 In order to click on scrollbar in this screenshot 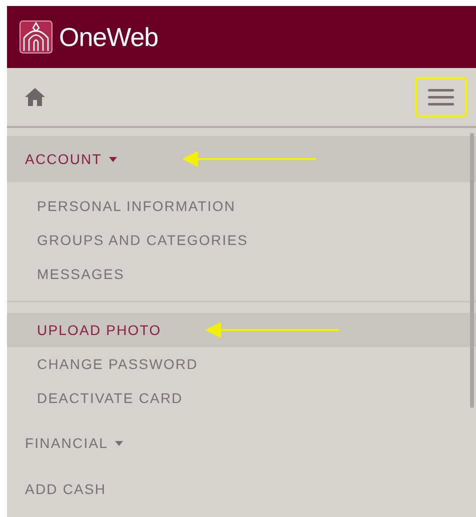, I will do `click(472, 270)`.